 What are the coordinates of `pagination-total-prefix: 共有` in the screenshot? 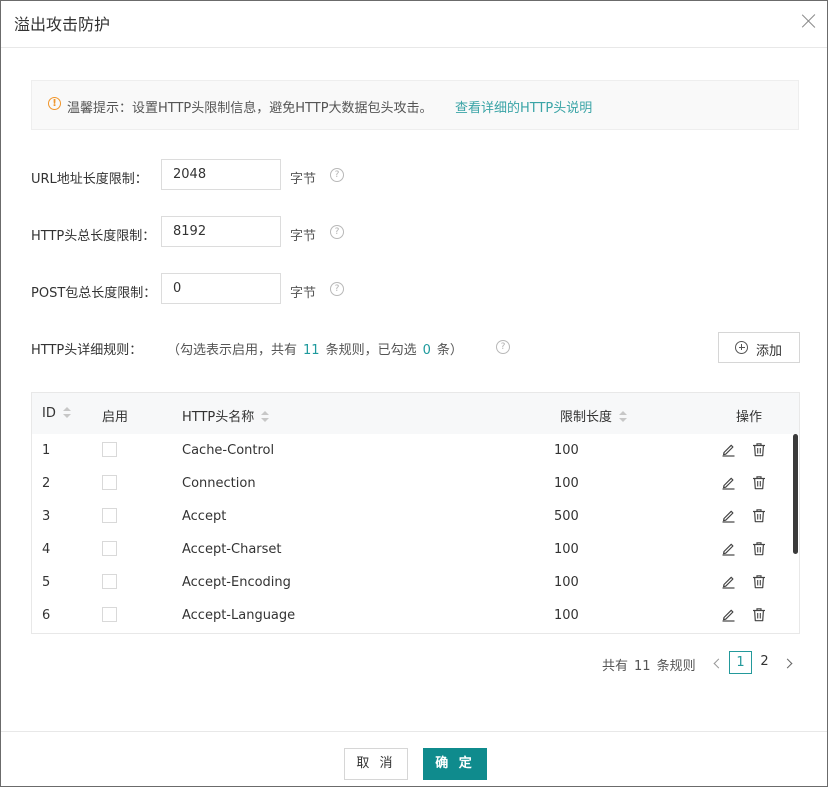 It's located at (615, 666).